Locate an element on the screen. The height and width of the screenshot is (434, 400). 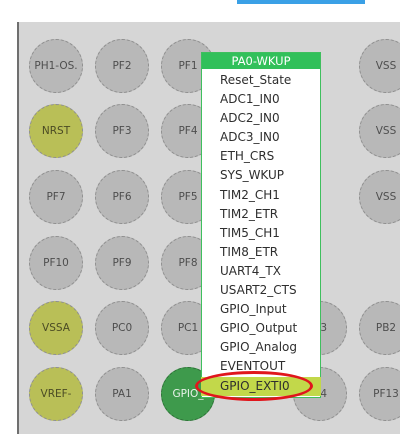
menu-item-tim5-ch1: TIM5_CH1 is located at coordinates (261, 233).